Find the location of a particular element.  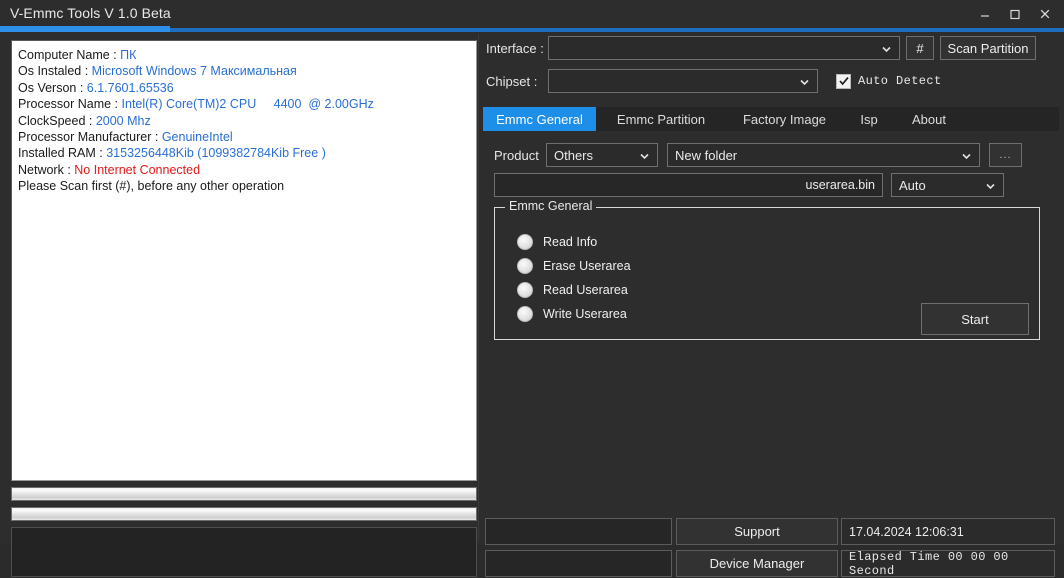

info-line-value: 2000 Mhz is located at coordinates (123, 120).